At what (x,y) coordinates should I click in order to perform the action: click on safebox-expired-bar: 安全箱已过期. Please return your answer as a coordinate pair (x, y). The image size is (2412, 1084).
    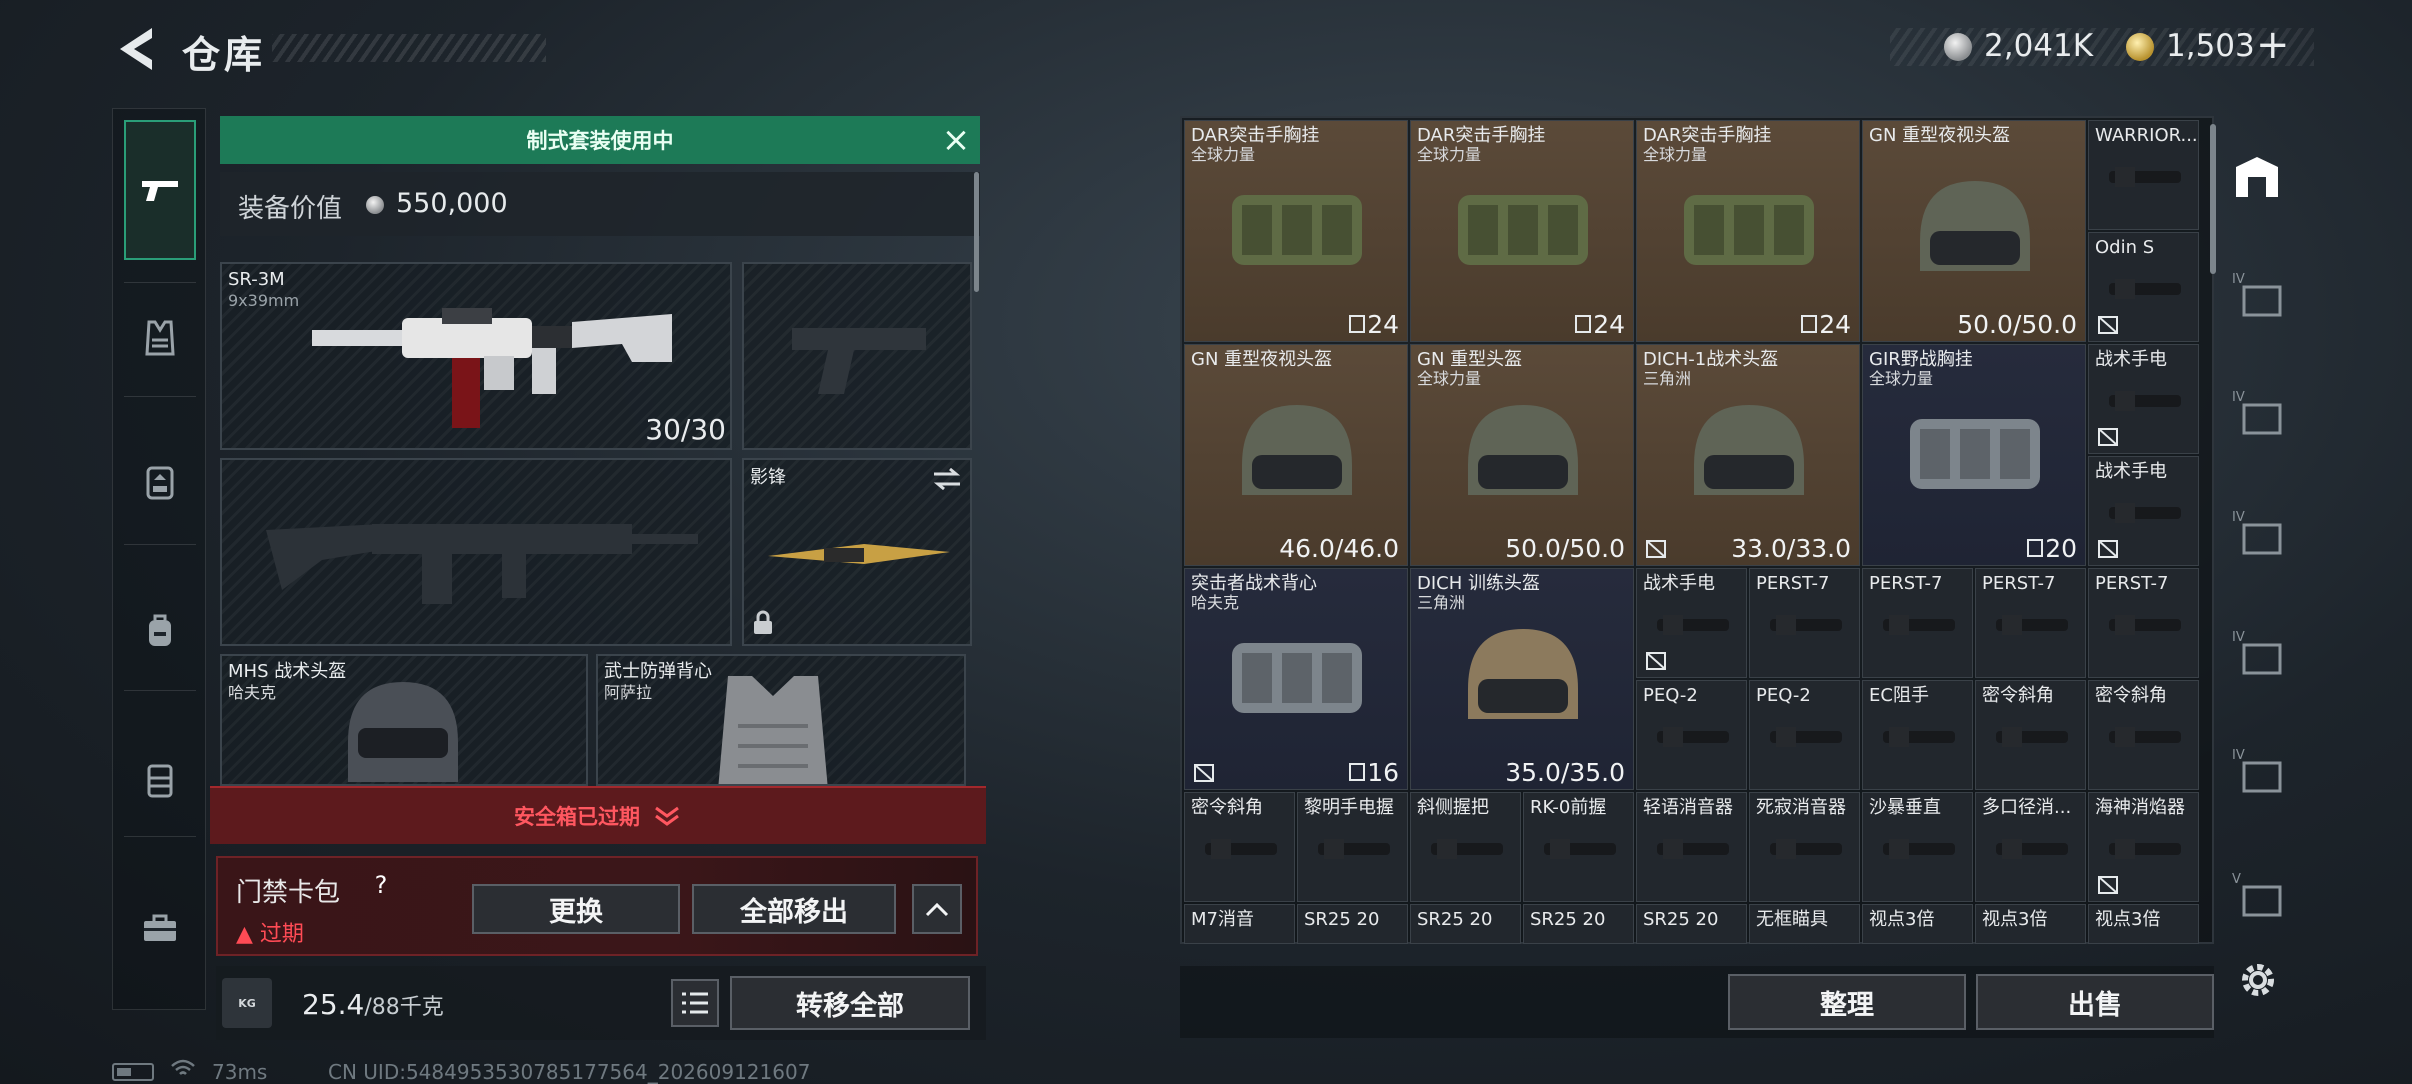
    Looking at the image, I should click on (598, 815).